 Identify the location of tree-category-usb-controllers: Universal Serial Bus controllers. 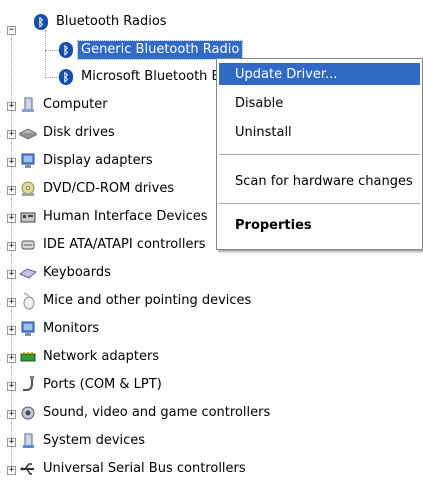
(134, 469).